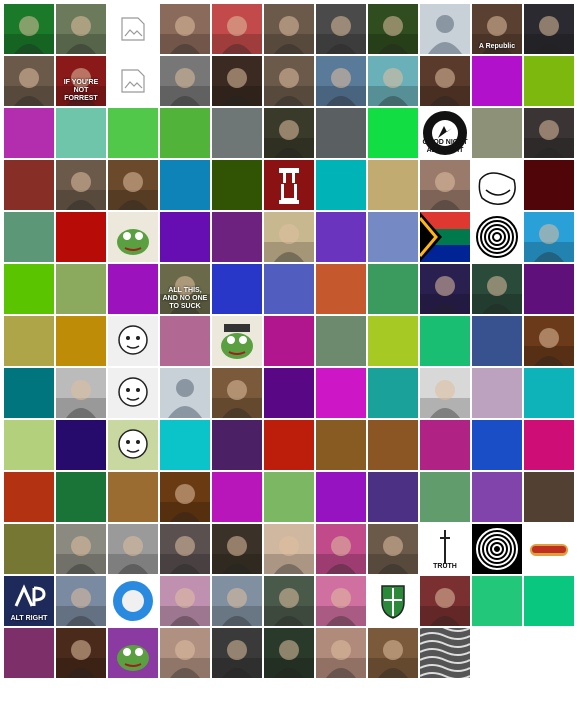 The image size is (581, 703). What do you see at coordinates (445, 185) in the screenshot?
I see `avatar-old-man-painting` at bounding box center [445, 185].